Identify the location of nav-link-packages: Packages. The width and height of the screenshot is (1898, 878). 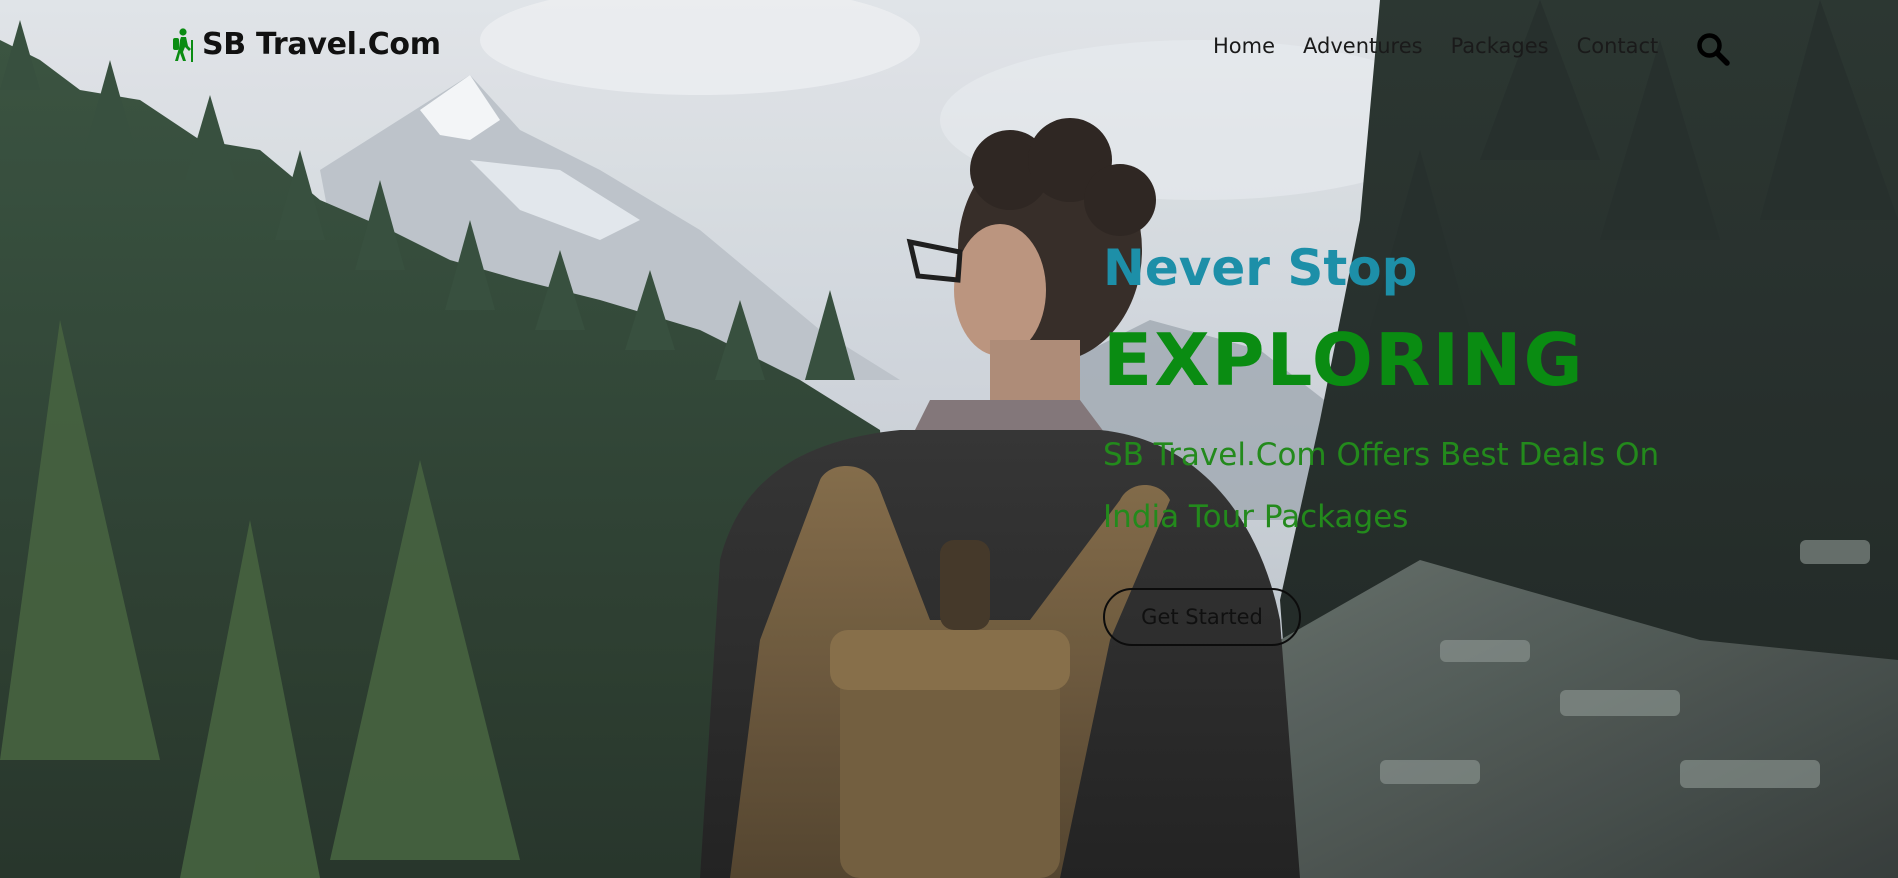
(1500, 46).